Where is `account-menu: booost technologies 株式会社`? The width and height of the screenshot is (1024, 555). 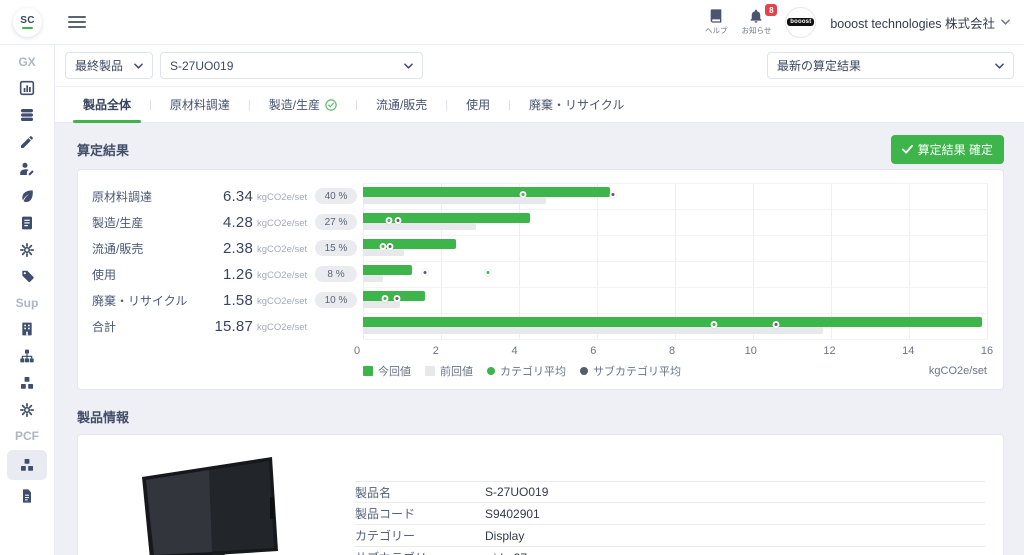 account-menu: booost technologies 株式会社 is located at coordinates (920, 22).